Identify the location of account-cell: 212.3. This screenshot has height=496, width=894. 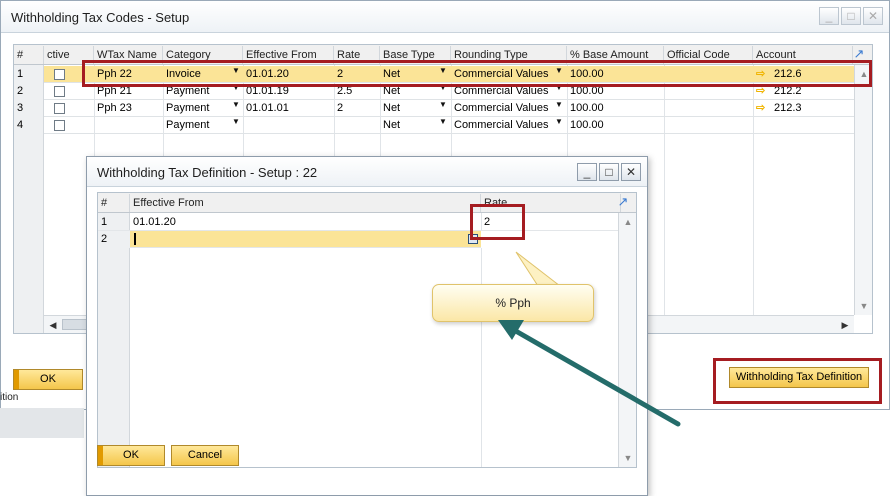
(801, 108).